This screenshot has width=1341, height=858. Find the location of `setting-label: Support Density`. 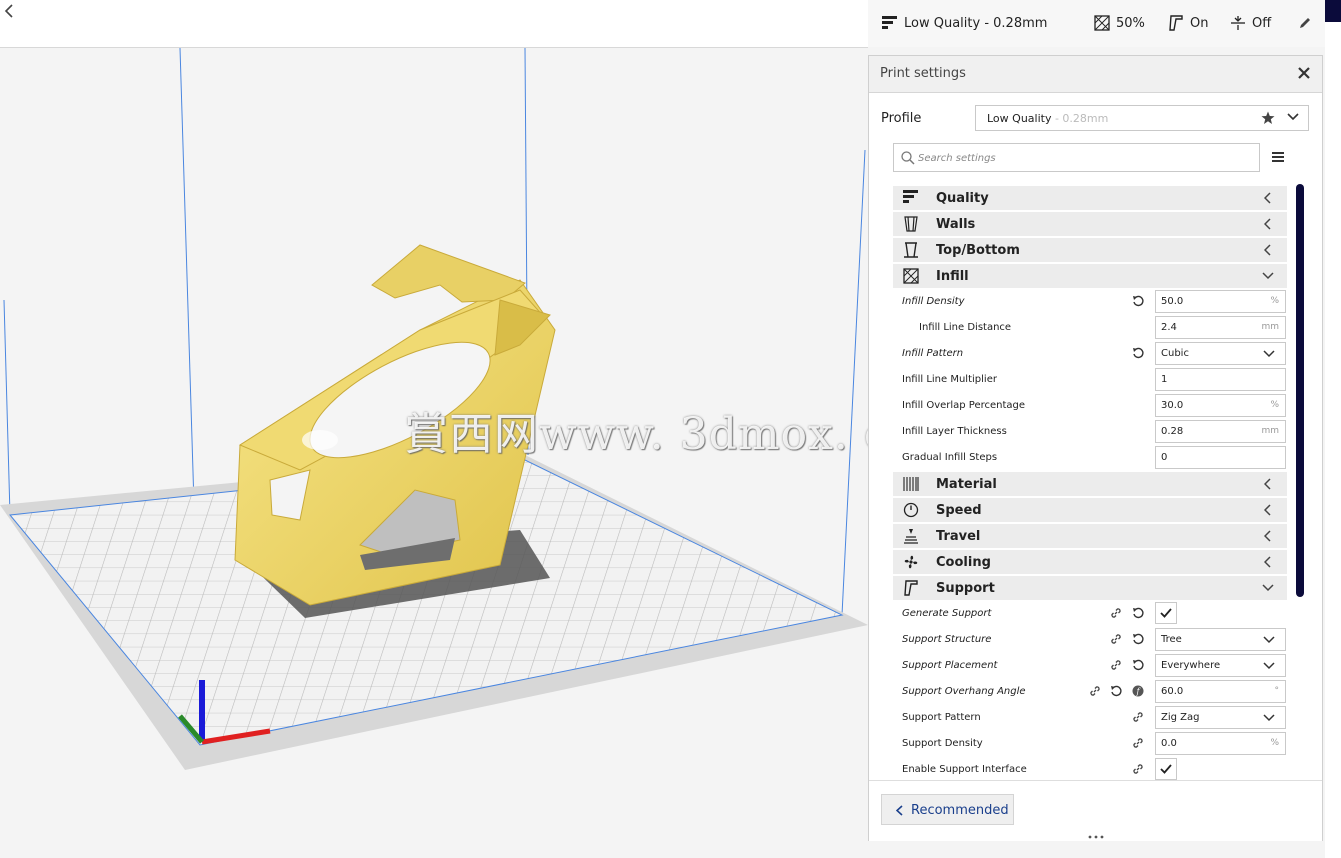

setting-label: Support Density is located at coordinates (942, 743).